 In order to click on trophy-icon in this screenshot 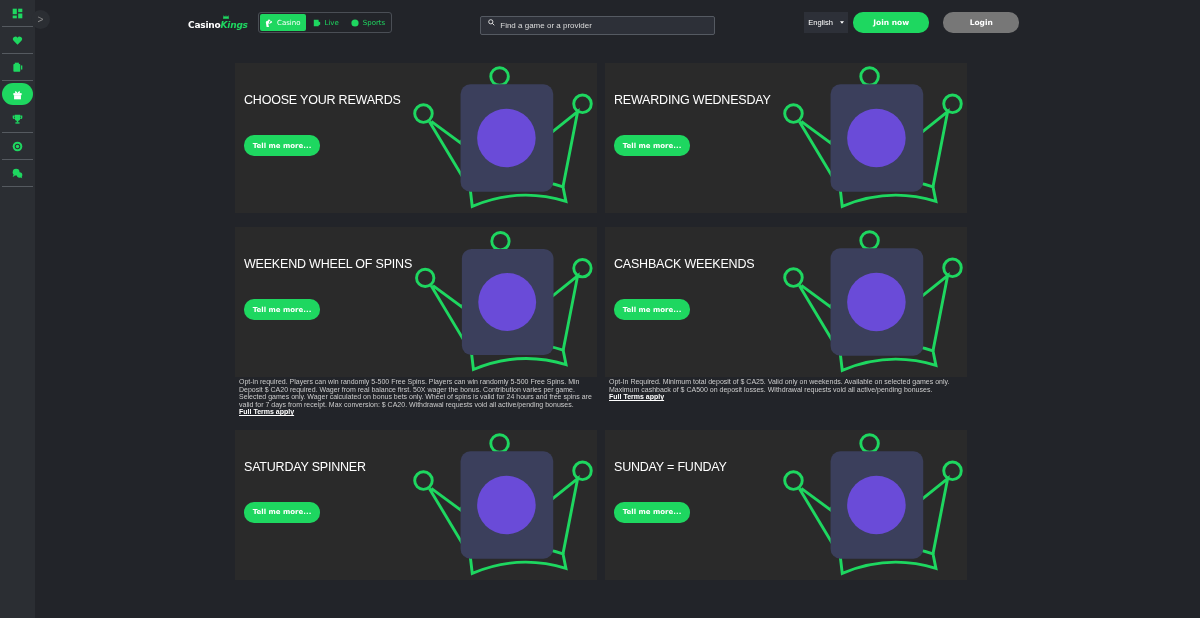, I will do `click(17, 119)`.